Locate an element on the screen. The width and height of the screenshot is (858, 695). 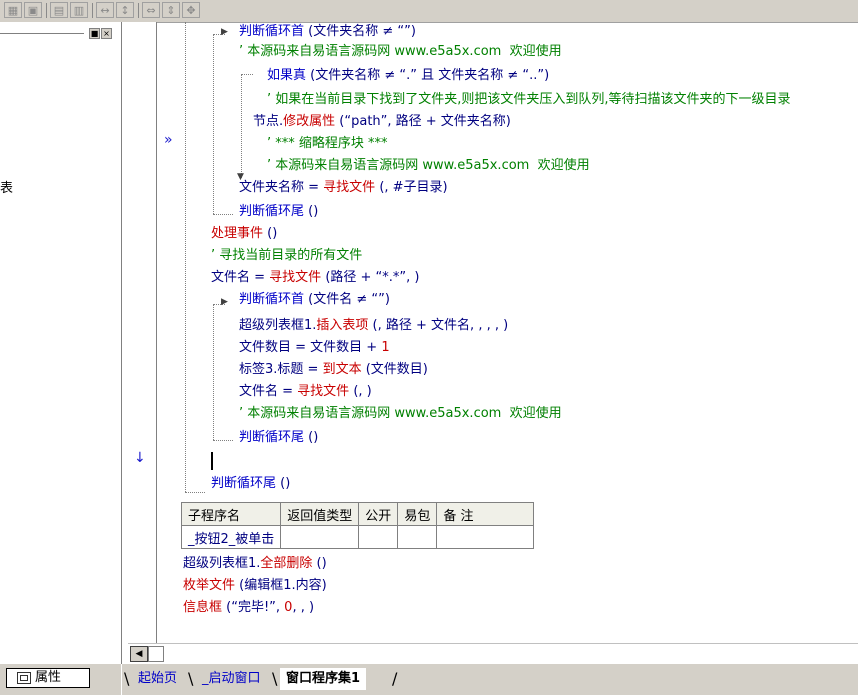
code-line: 文件数目 = 文件数目 + 1 is located at coordinates (314, 348).